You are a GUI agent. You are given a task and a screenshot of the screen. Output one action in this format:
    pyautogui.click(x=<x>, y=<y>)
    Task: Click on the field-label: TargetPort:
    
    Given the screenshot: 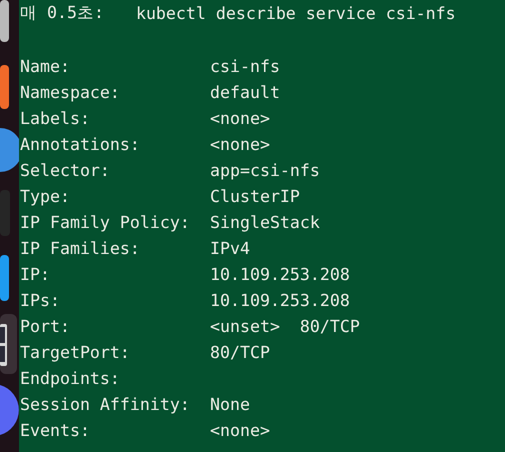 What is the action you would take?
    pyautogui.click(x=75, y=352)
    